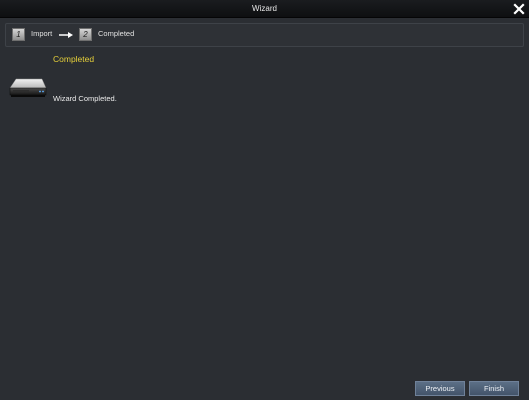 This screenshot has width=529, height=400. I want to click on hard-drive-icon, so click(28, 87).